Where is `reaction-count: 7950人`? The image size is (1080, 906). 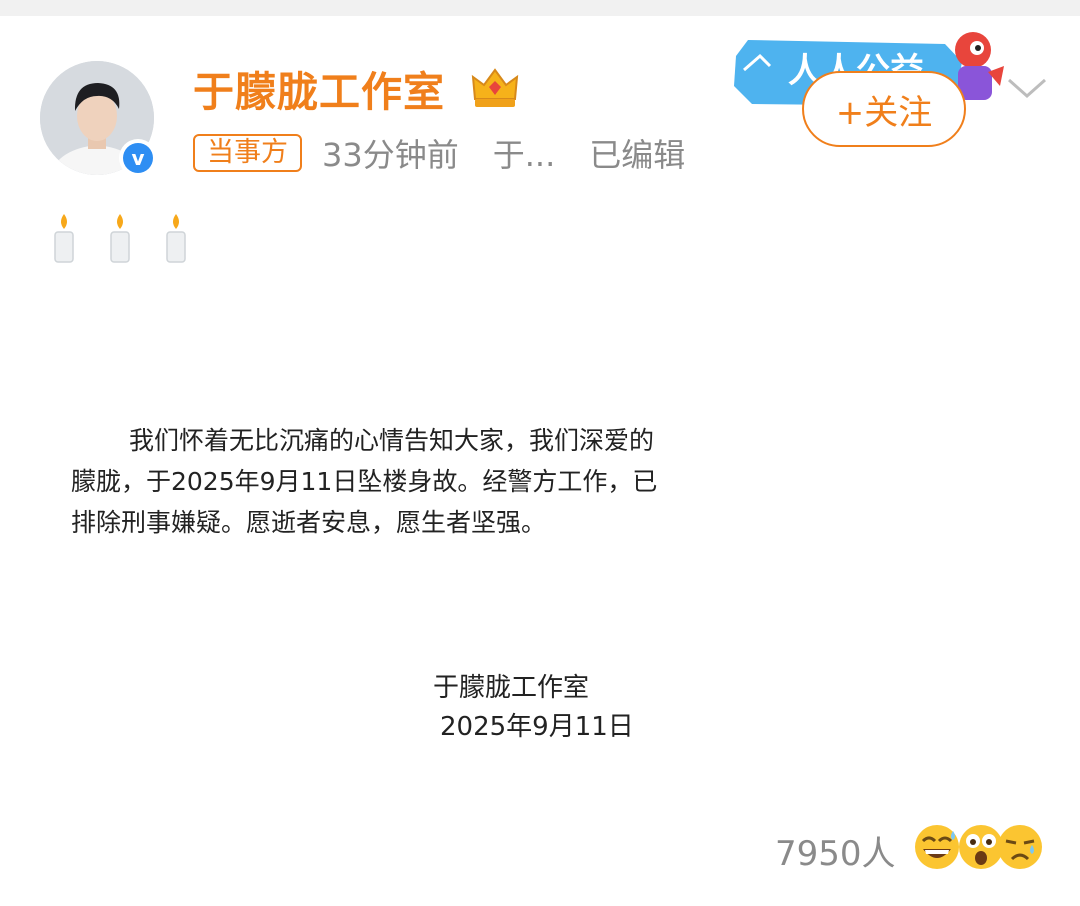 reaction-count: 7950人 is located at coordinates (835, 850).